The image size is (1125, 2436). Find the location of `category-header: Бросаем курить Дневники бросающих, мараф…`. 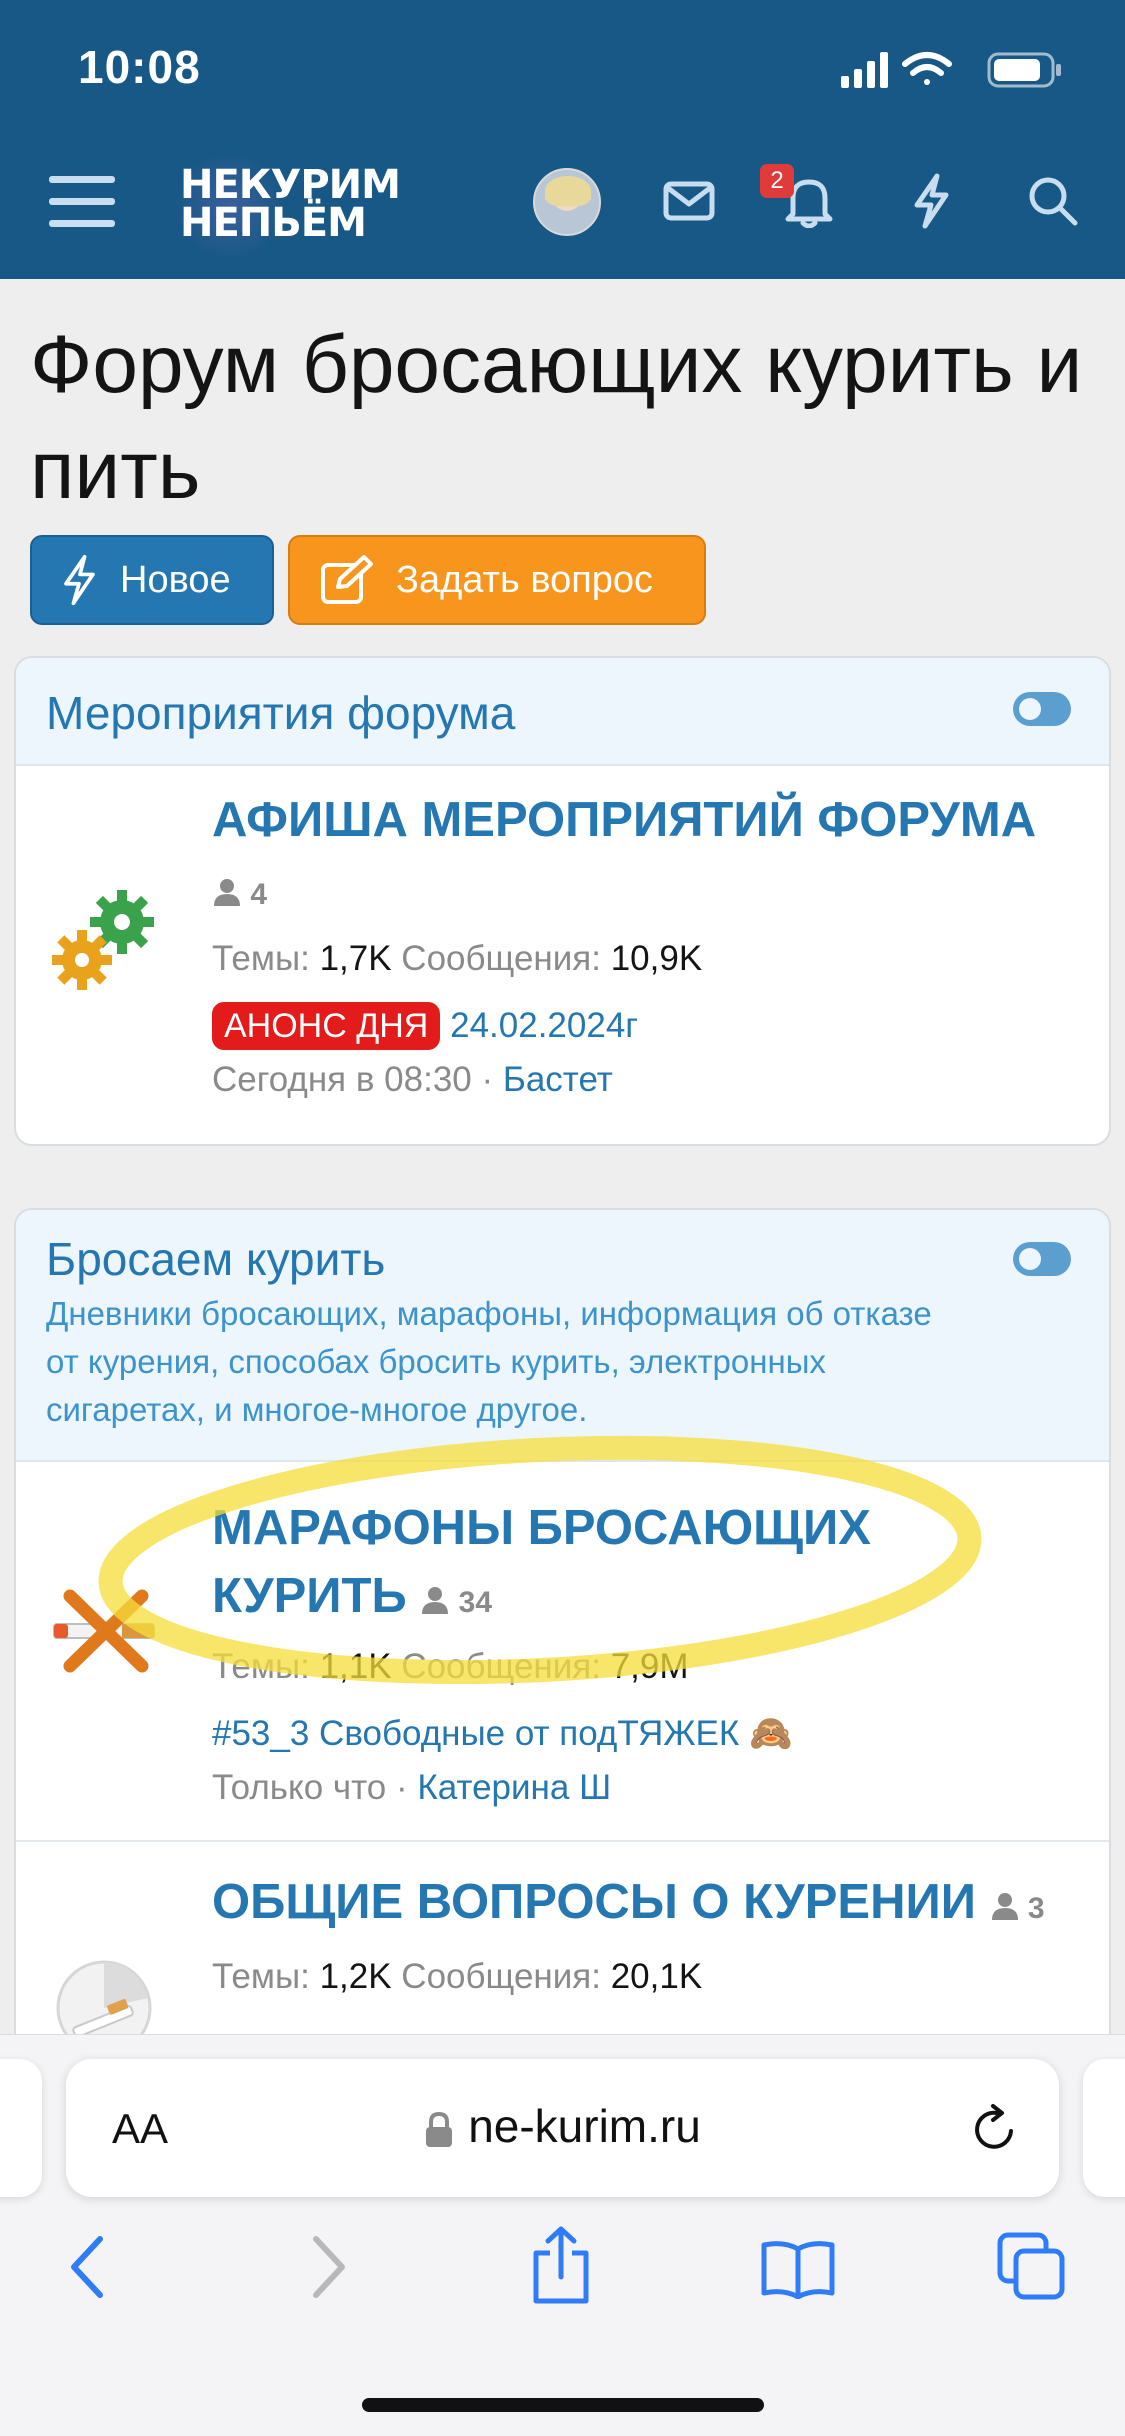

category-header: Бросаем курить Дневники бросающих, мараф… is located at coordinates (562, 1336).